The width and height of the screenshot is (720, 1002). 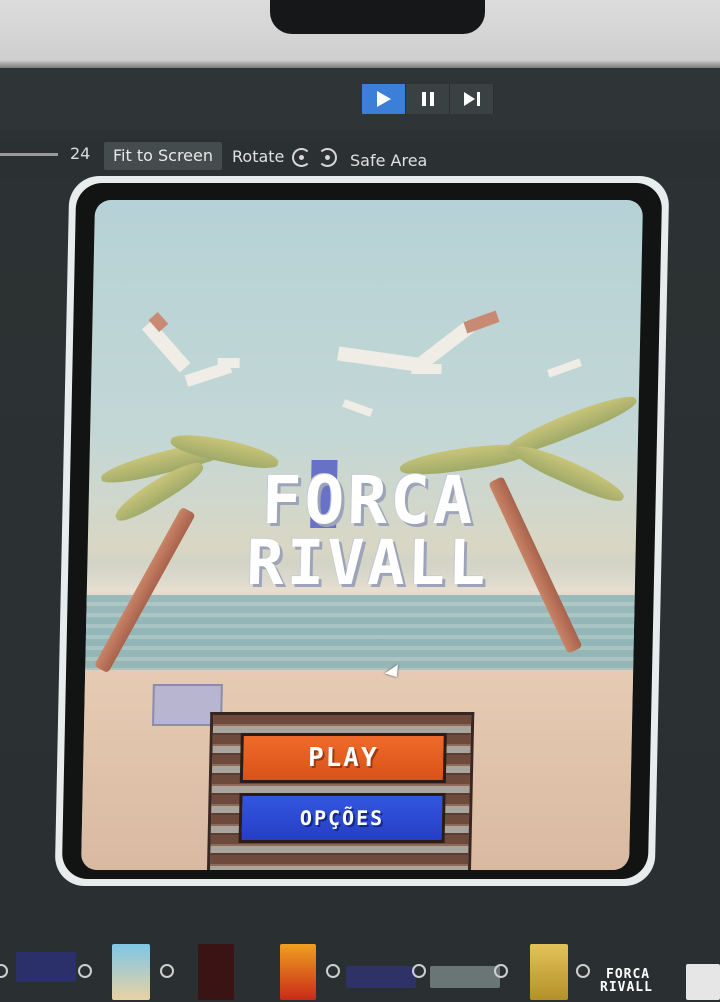 I want to click on thumbnail-dark-red, so click(x=216, y=972).